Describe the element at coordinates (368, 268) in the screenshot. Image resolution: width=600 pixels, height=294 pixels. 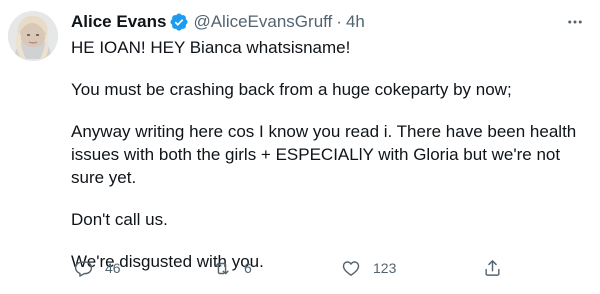
I see `like-button: 123` at that location.